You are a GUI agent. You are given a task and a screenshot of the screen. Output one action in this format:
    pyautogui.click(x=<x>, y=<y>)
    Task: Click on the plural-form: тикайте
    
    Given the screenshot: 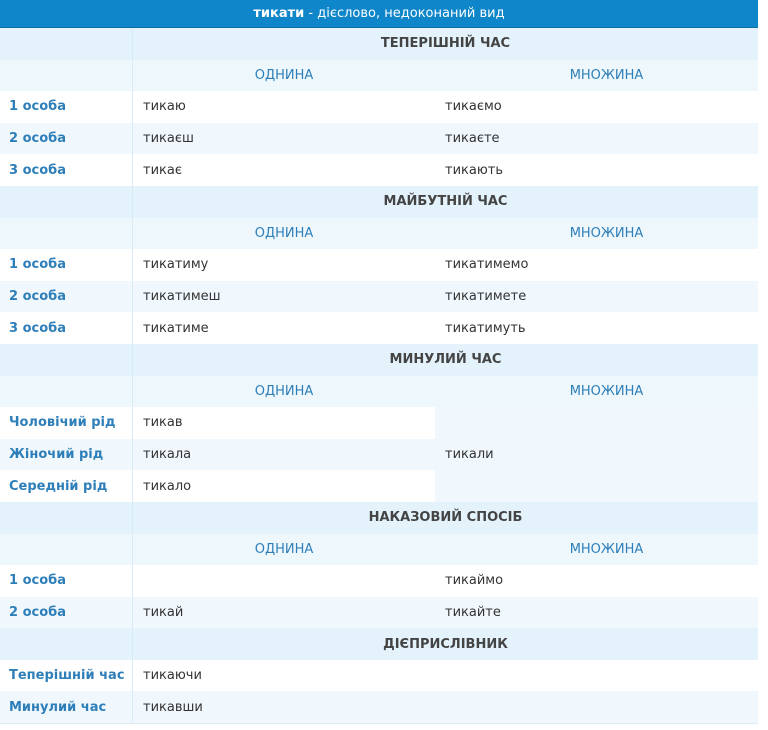 What is the action you would take?
    pyautogui.click(x=473, y=612)
    